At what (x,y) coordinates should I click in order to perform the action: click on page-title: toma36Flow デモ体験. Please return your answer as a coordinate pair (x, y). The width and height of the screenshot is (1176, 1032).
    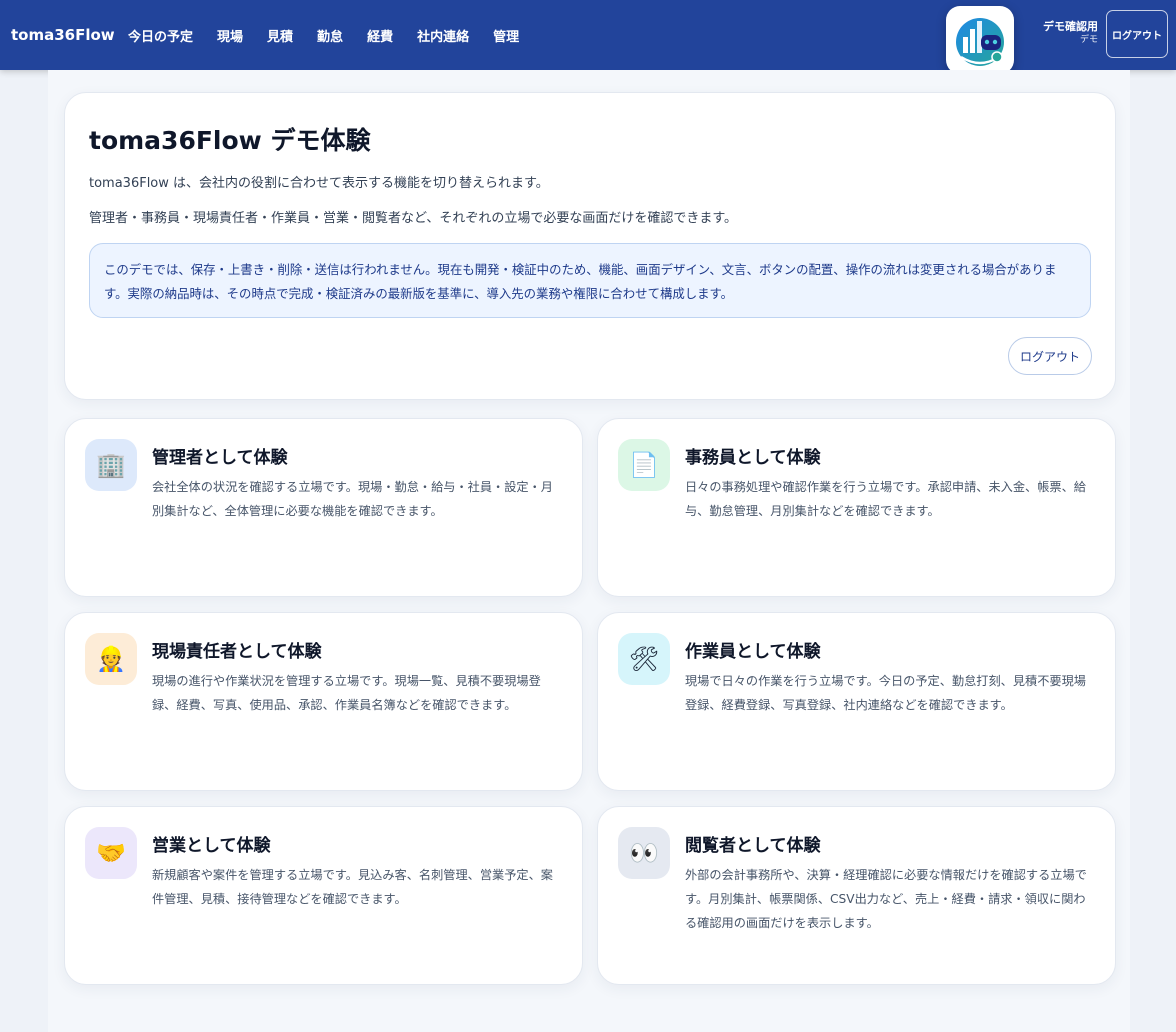
    Looking at the image, I should click on (230, 140).